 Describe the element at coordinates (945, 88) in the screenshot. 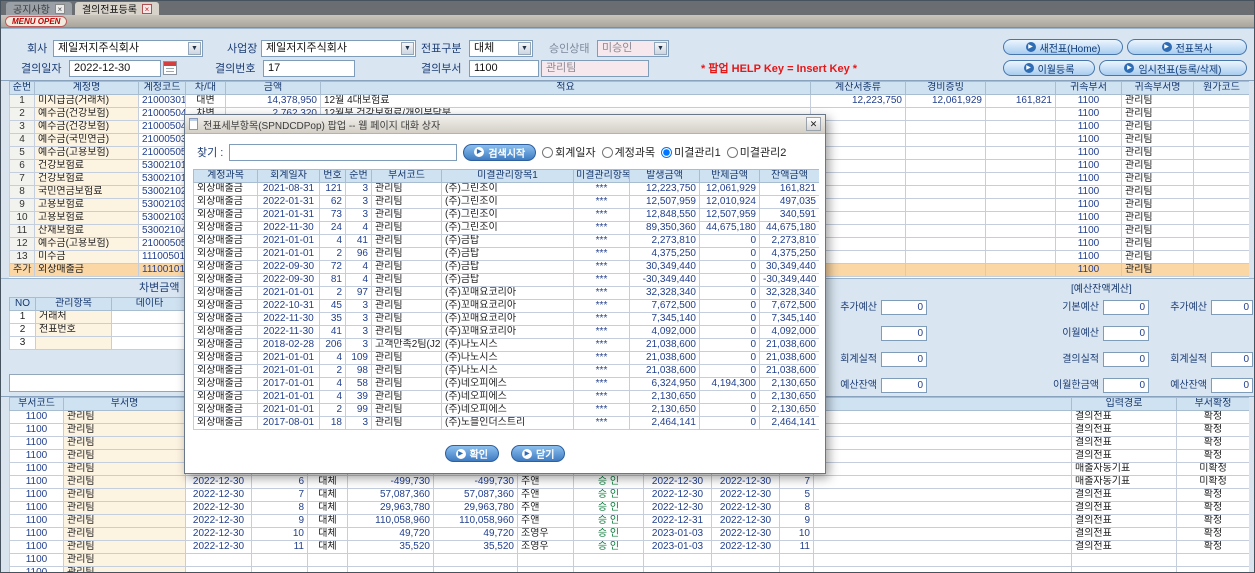

I see `column-header: 경비증빙` at that location.